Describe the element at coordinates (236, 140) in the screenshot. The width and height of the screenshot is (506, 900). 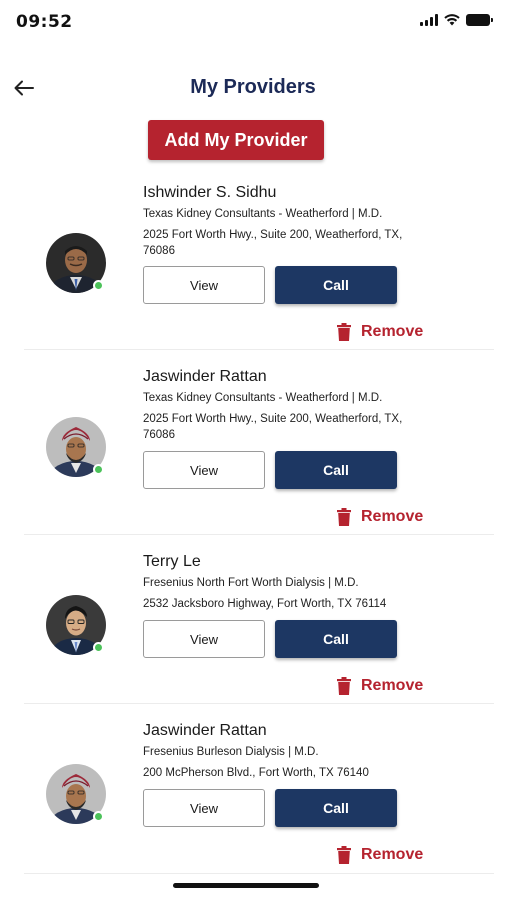
I see `add-provider-button: Add My Provider` at that location.